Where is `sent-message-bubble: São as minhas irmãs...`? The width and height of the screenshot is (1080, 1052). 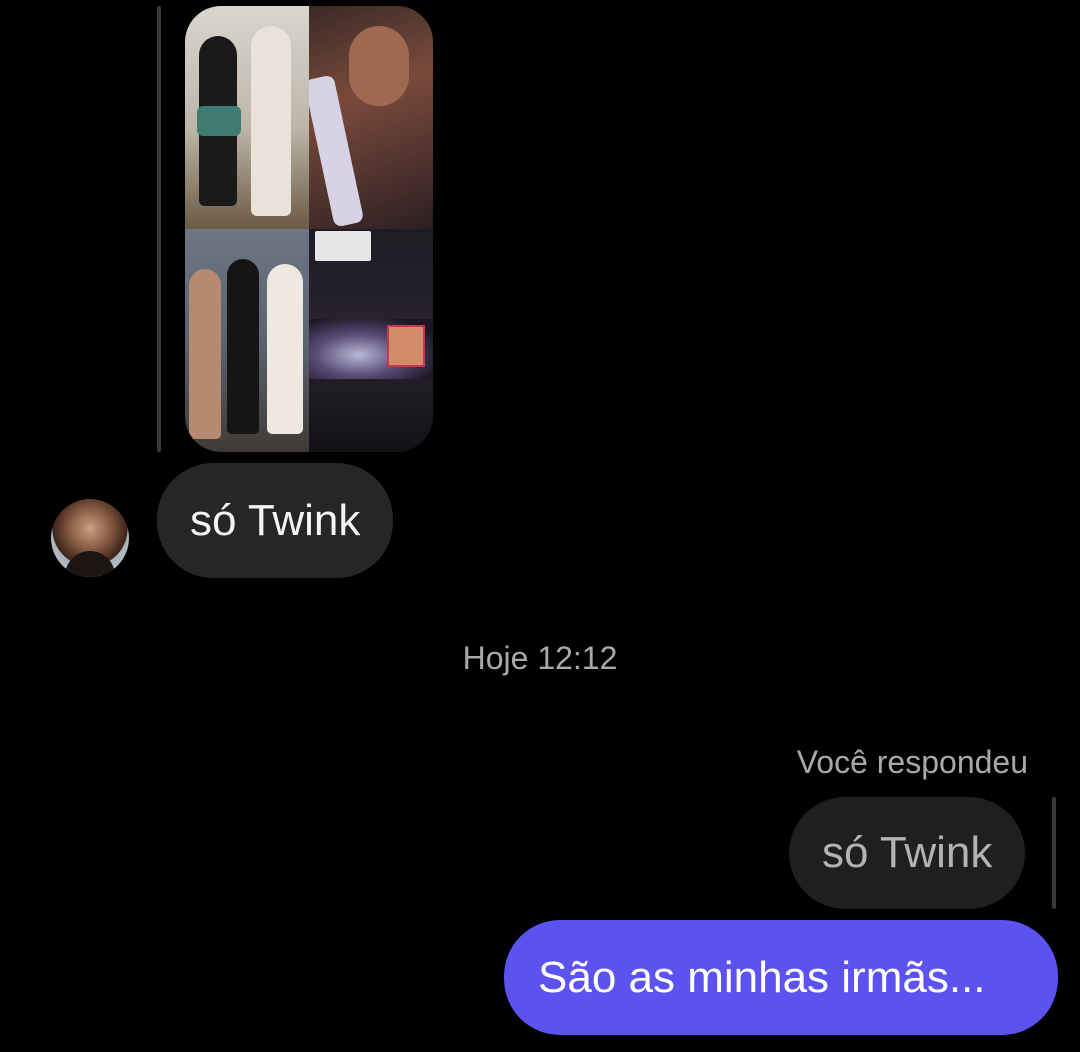 sent-message-bubble: São as minhas irmãs... is located at coordinates (781, 977).